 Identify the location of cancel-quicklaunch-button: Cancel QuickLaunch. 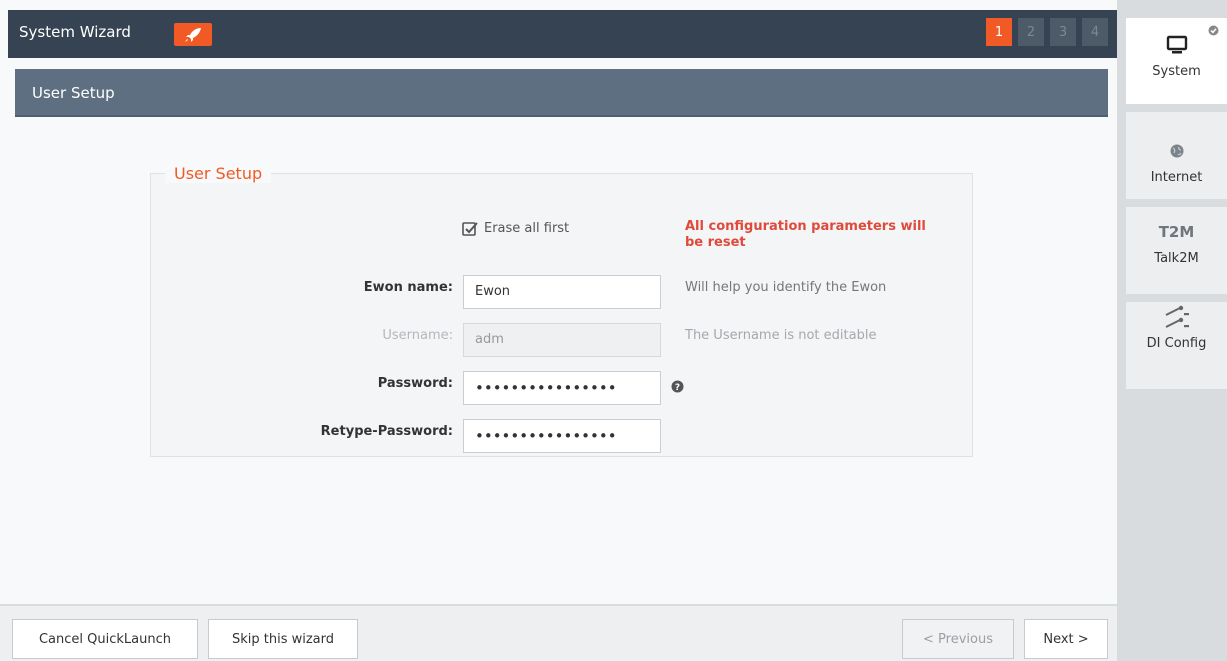
(105, 639).